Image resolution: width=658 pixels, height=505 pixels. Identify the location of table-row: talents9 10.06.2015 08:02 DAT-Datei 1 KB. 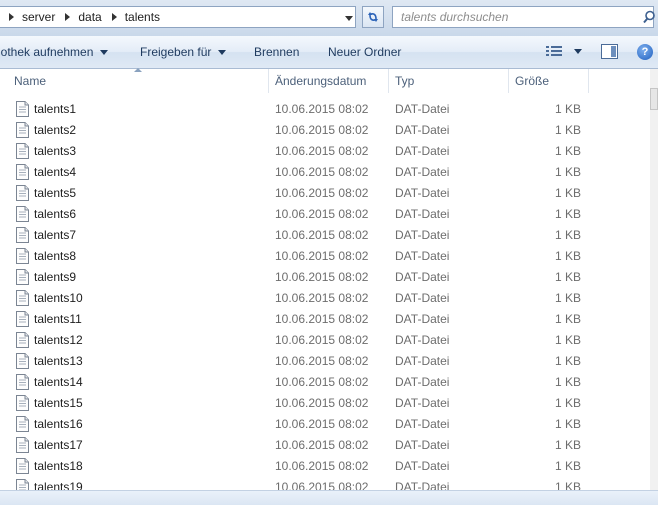
(325, 277).